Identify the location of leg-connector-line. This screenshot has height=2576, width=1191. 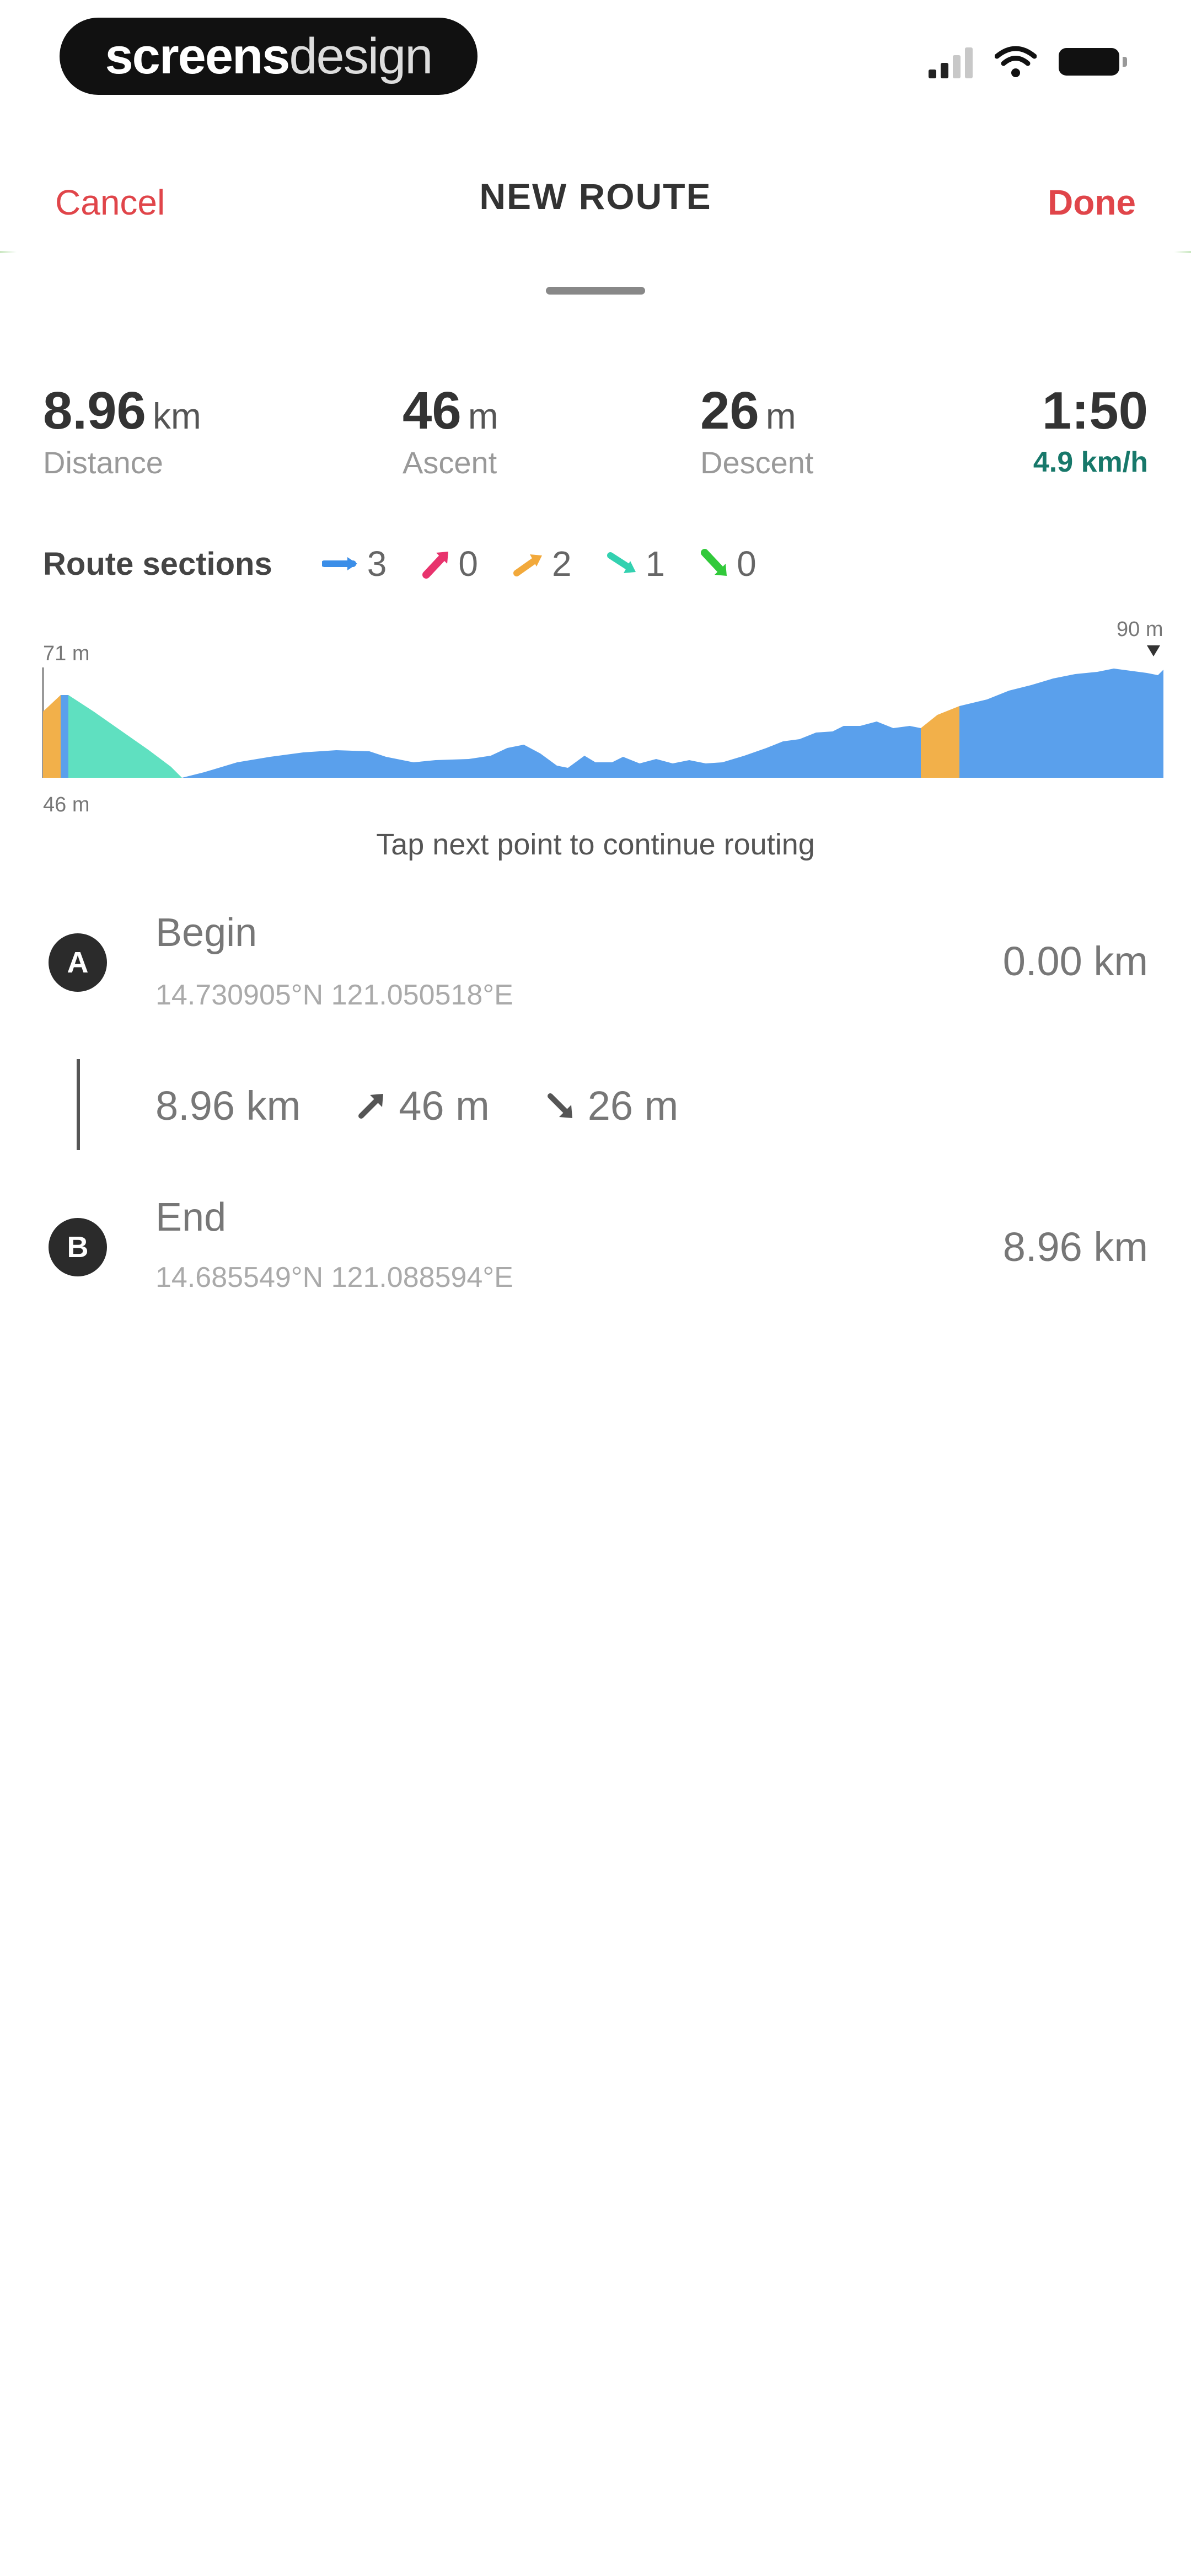
(79, 1104).